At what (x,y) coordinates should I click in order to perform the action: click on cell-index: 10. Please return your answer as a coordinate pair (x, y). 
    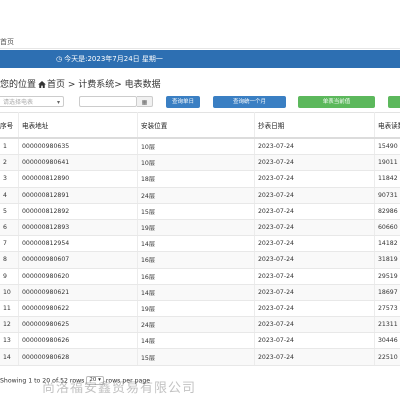
    Looking at the image, I should click on (9, 292).